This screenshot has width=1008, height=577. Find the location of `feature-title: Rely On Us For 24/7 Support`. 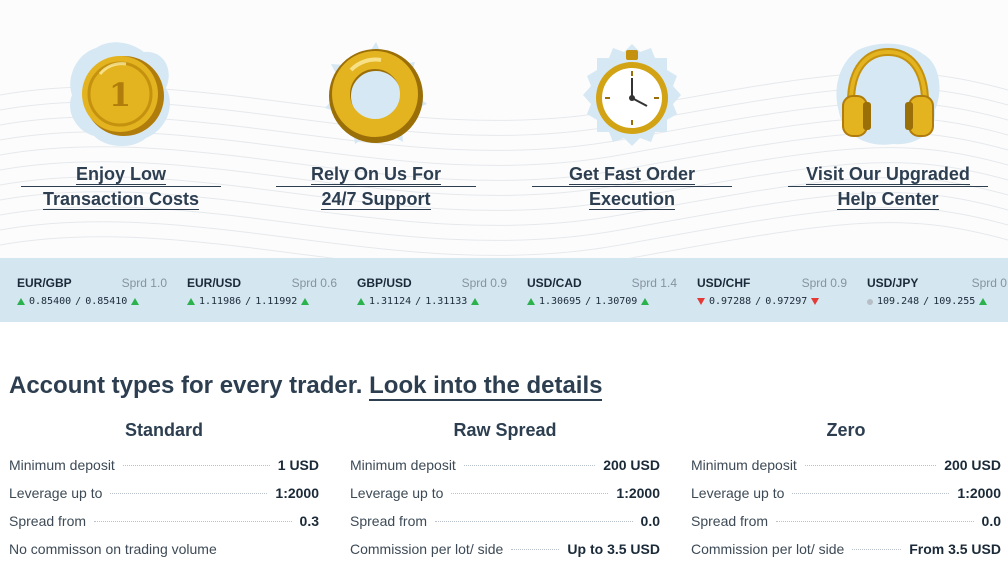

feature-title: Rely On Us For 24/7 Support is located at coordinates (376, 186).